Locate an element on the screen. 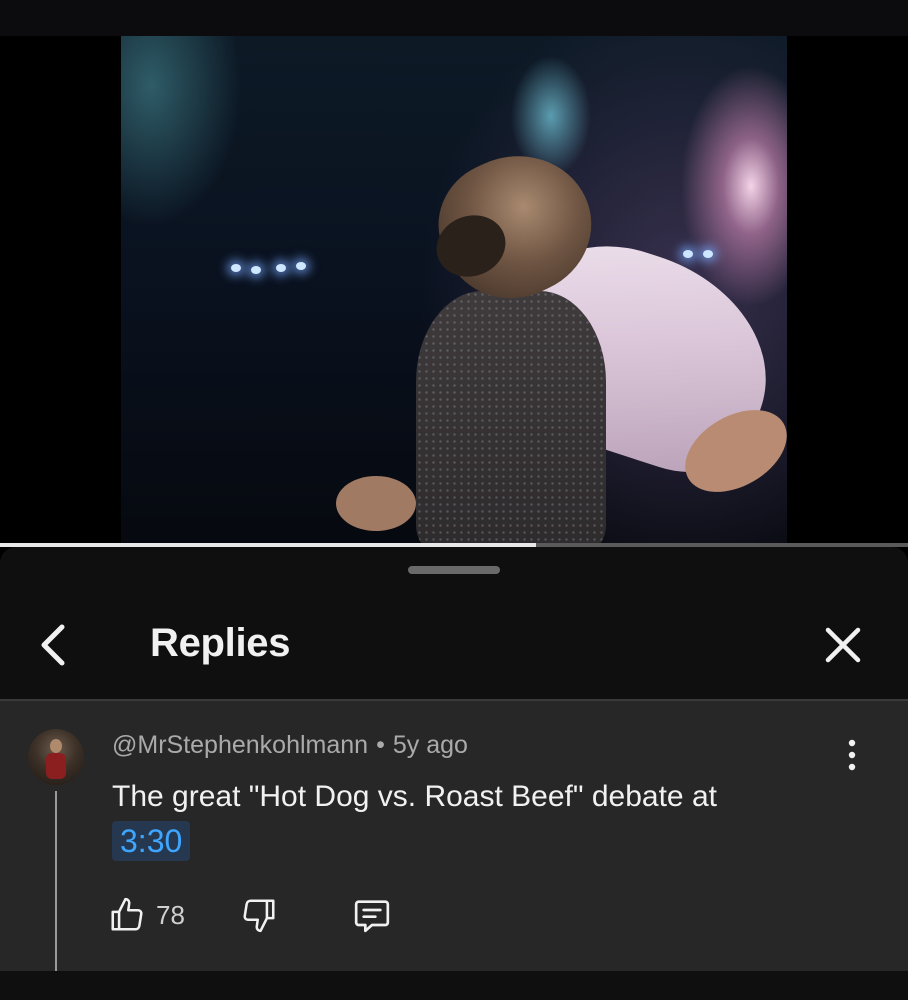  like-button: 78 is located at coordinates (146, 915).